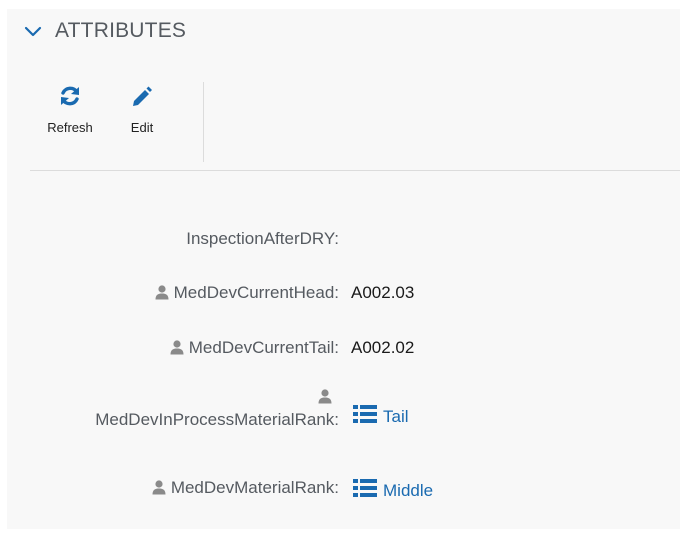 This screenshot has width=680, height=538. Describe the element at coordinates (121, 30) in the screenshot. I see `section-title: ATTRIBUTES` at that location.